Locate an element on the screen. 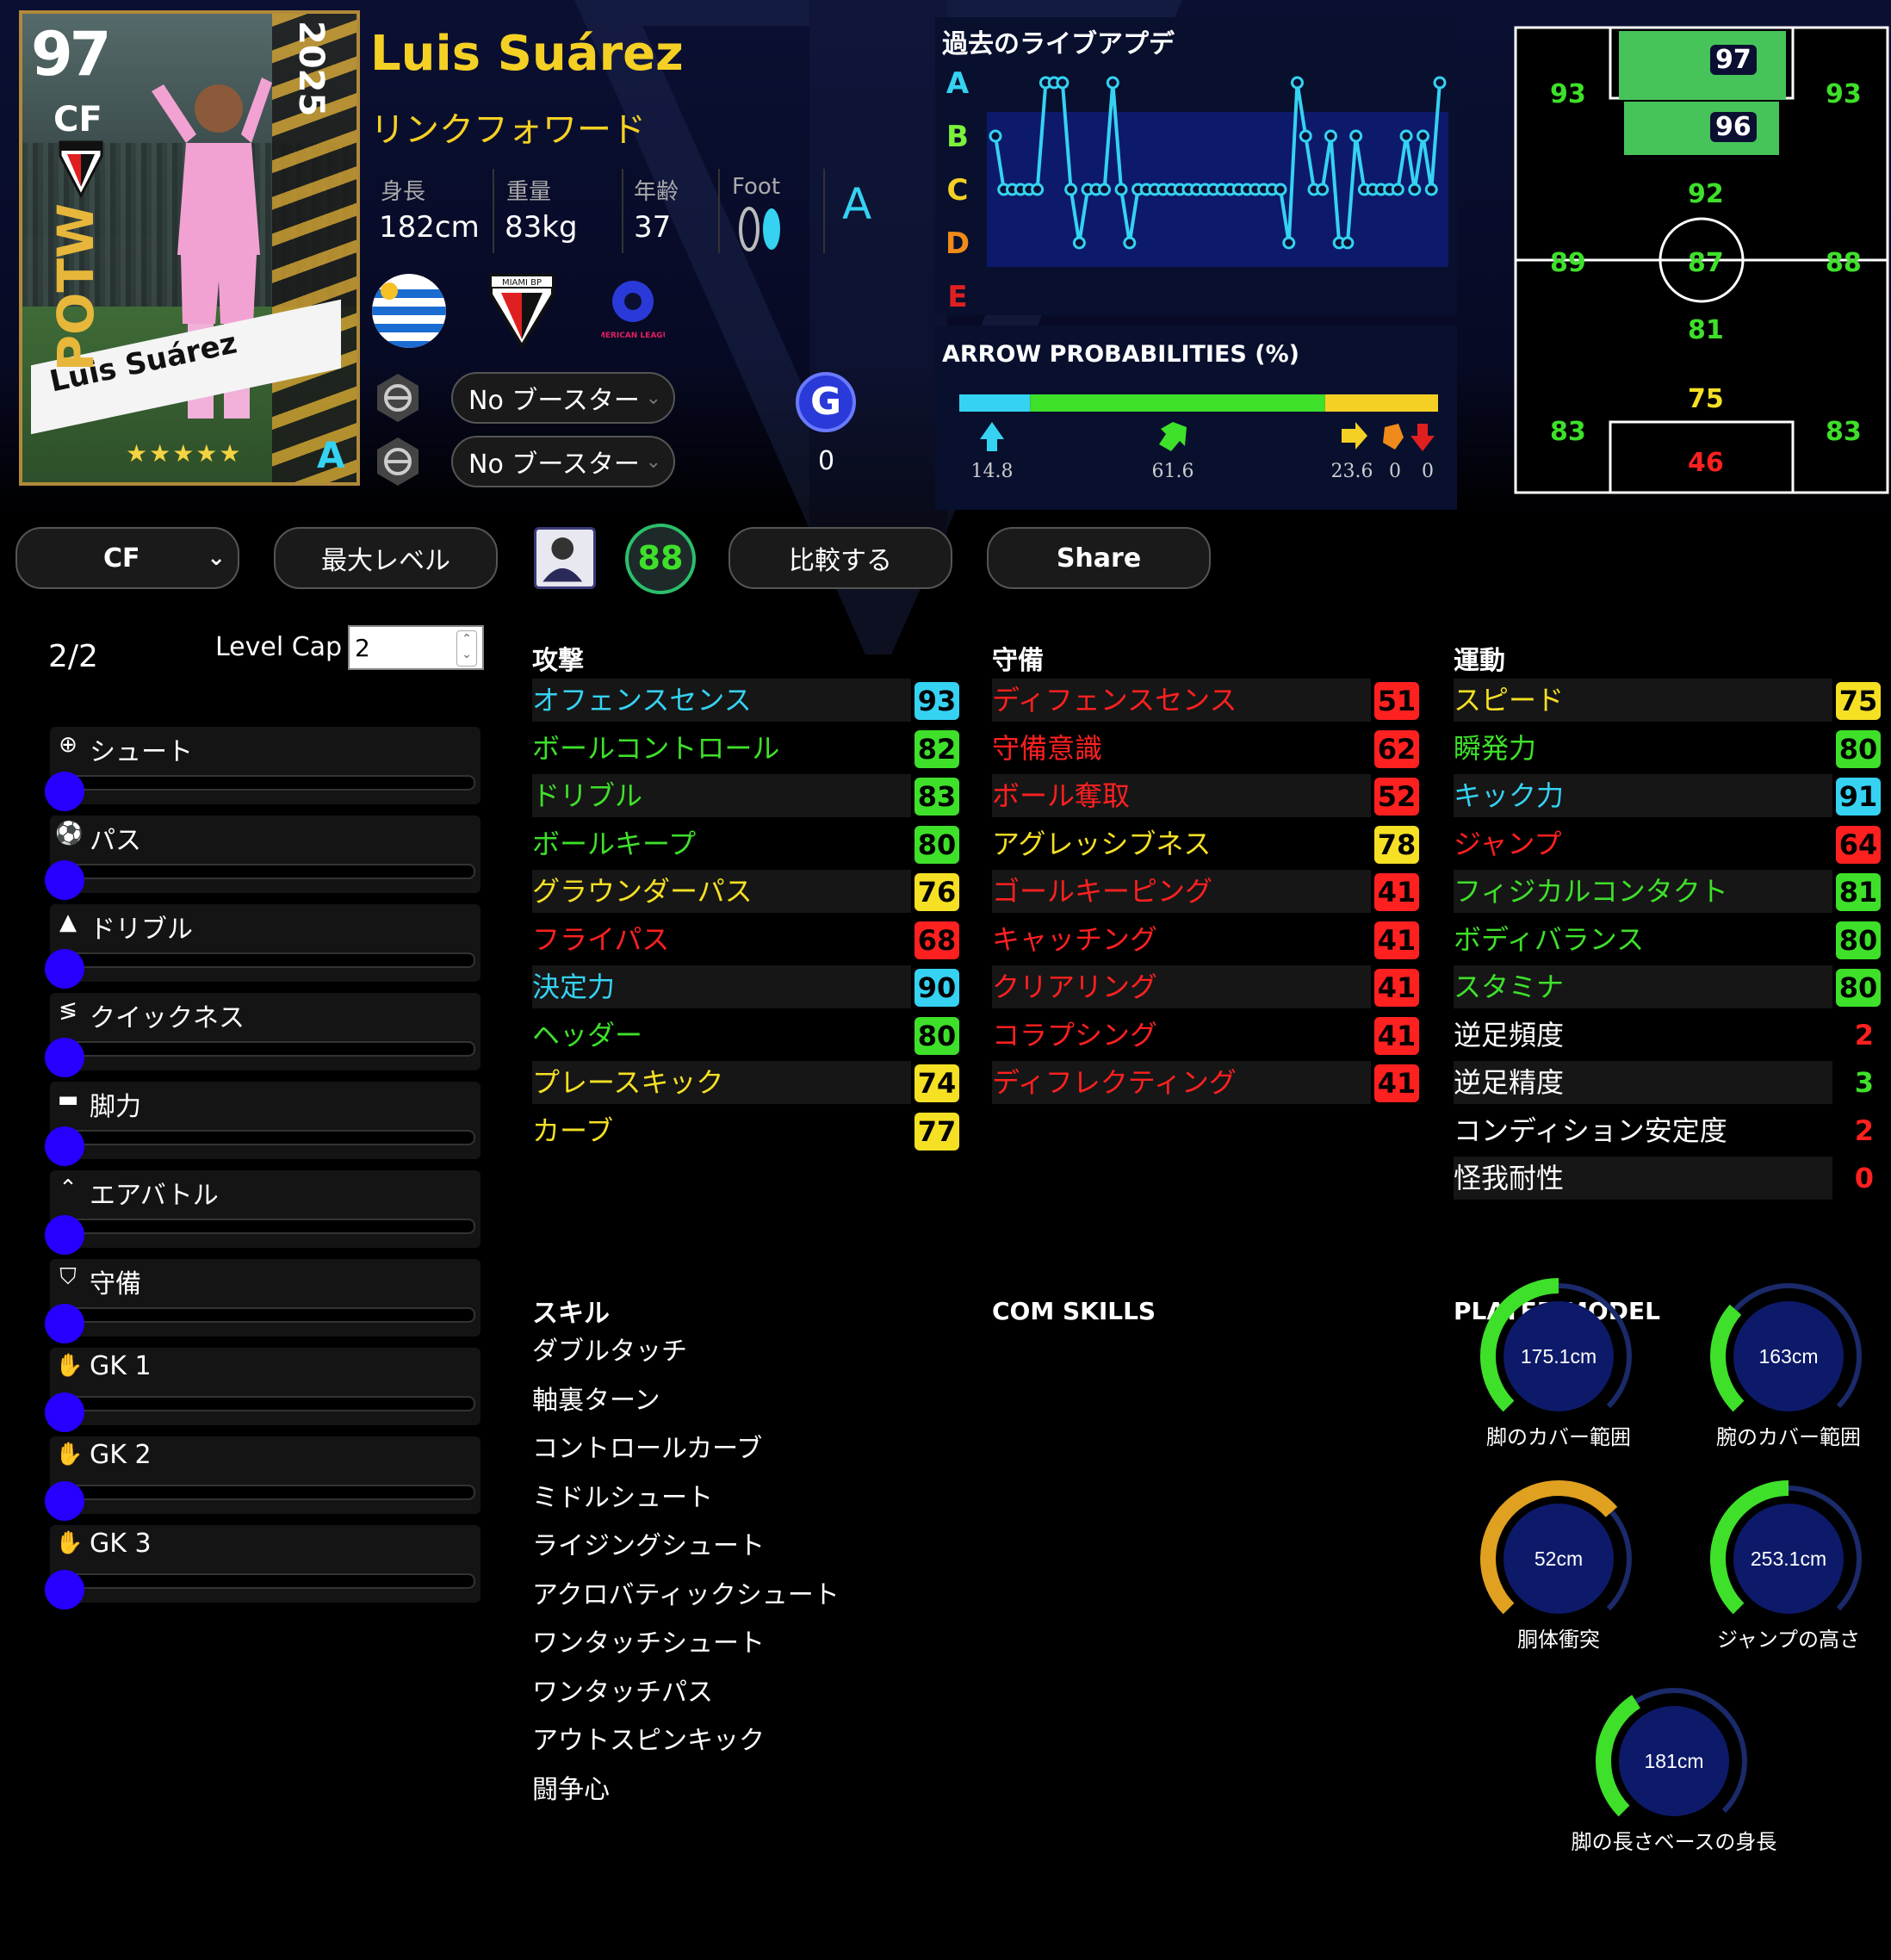  grade-label: C is located at coordinates (958, 190).